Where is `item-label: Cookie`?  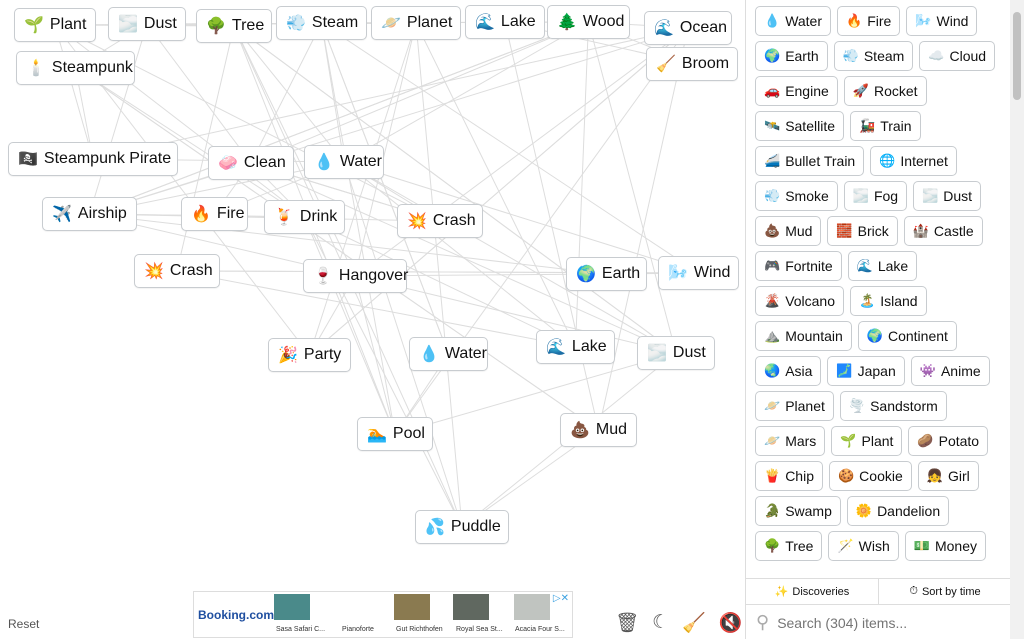
item-label: Cookie is located at coordinates (881, 476).